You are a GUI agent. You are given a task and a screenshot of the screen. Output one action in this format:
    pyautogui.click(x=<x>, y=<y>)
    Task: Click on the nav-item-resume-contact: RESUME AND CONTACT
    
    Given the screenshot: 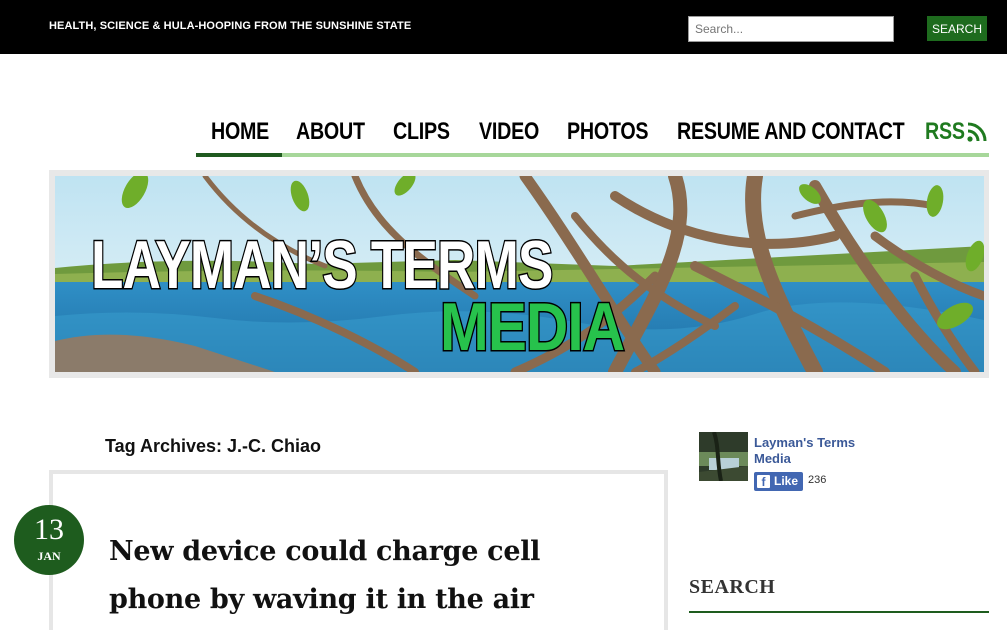 What is the action you would take?
    pyautogui.click(x=791, y=132)
    